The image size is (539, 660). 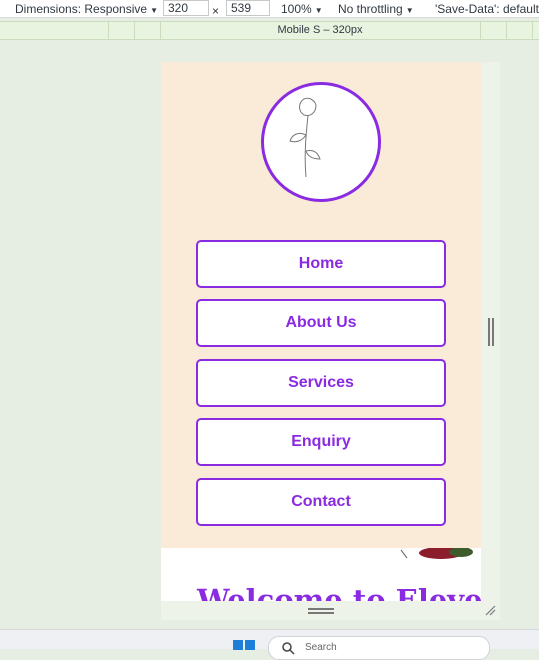 What do you see at coordinates (186, 8) in the screenshot?
I see `width-input: 320` at bounding box center [186, 8].